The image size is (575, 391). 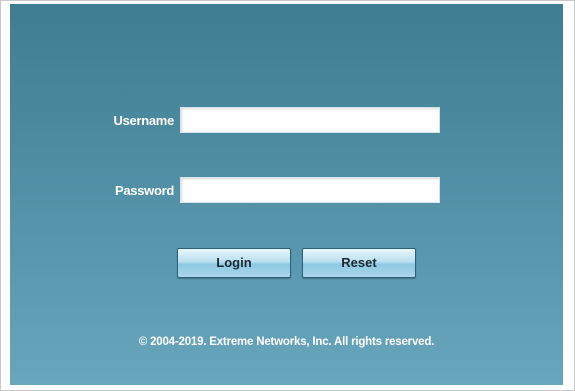 What do you see at coordinates (144, 120) in the screenshot?
I see `username-label: Username` at bounding box center [144, 120].